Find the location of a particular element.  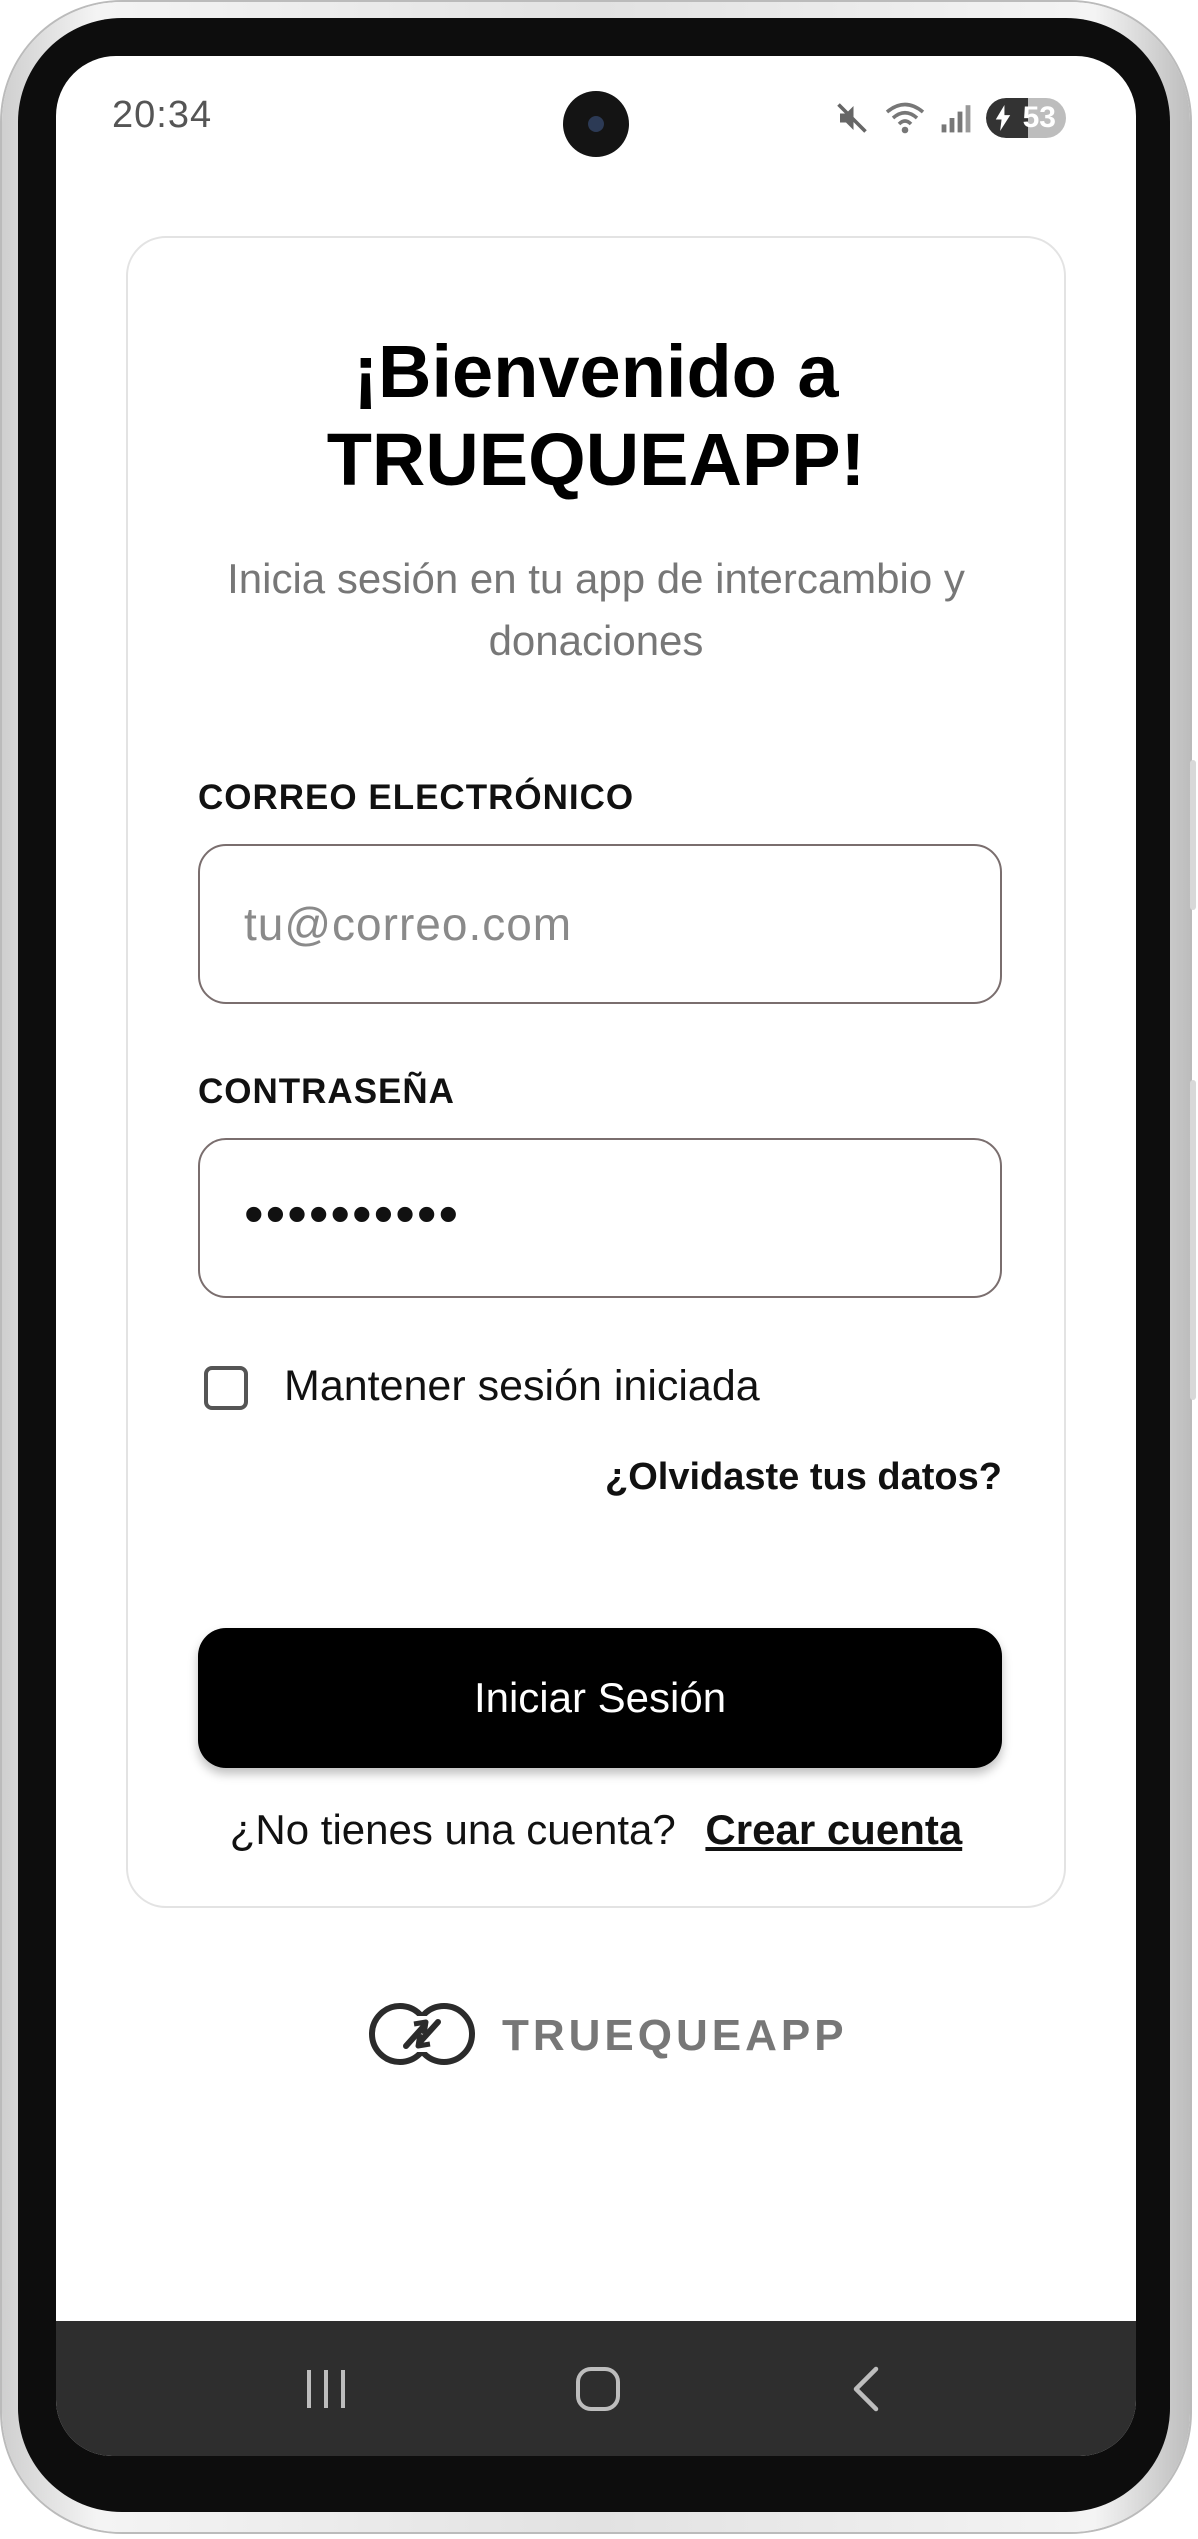

status-icons: 53 is located at coordinates (950, 118).